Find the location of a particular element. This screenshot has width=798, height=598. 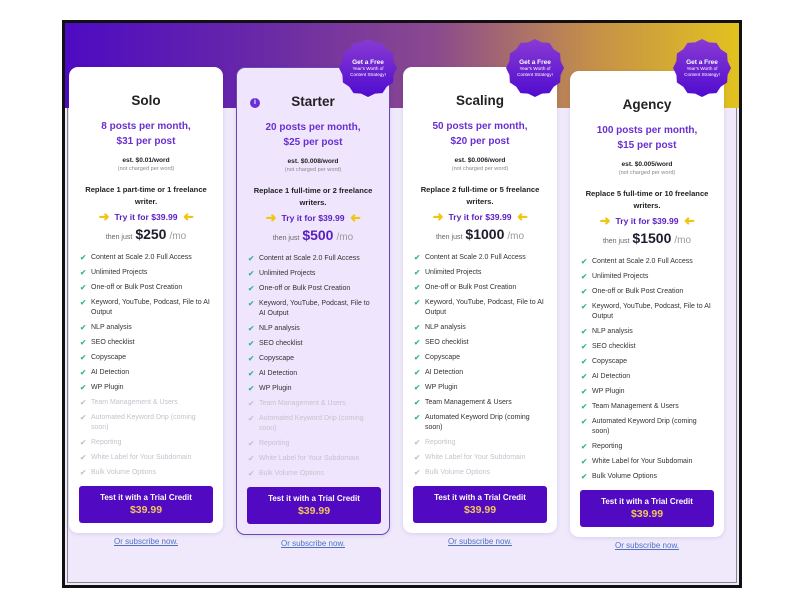

est-per-word: est. $0.008/word is located at coordinates (313, 161).